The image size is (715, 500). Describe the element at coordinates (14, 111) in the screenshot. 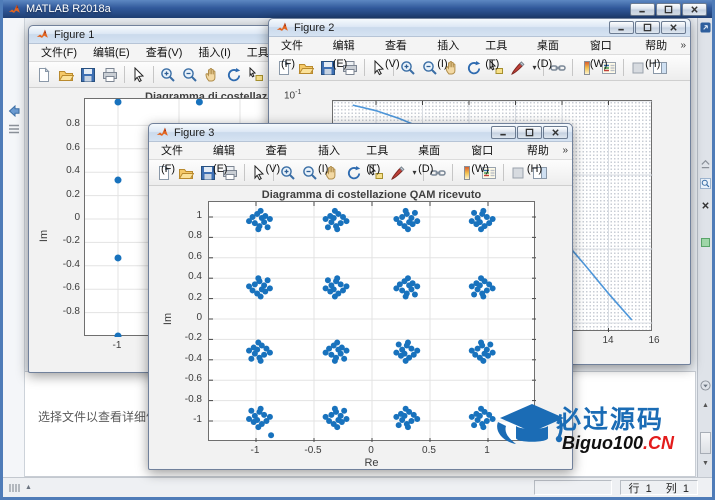

I see `back-arrow-icon` at that location.